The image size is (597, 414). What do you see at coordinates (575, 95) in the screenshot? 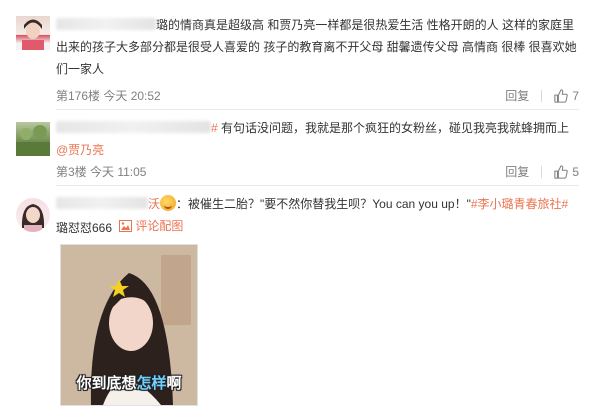
I see `like-count: 7` at bounding box center [575, 95].